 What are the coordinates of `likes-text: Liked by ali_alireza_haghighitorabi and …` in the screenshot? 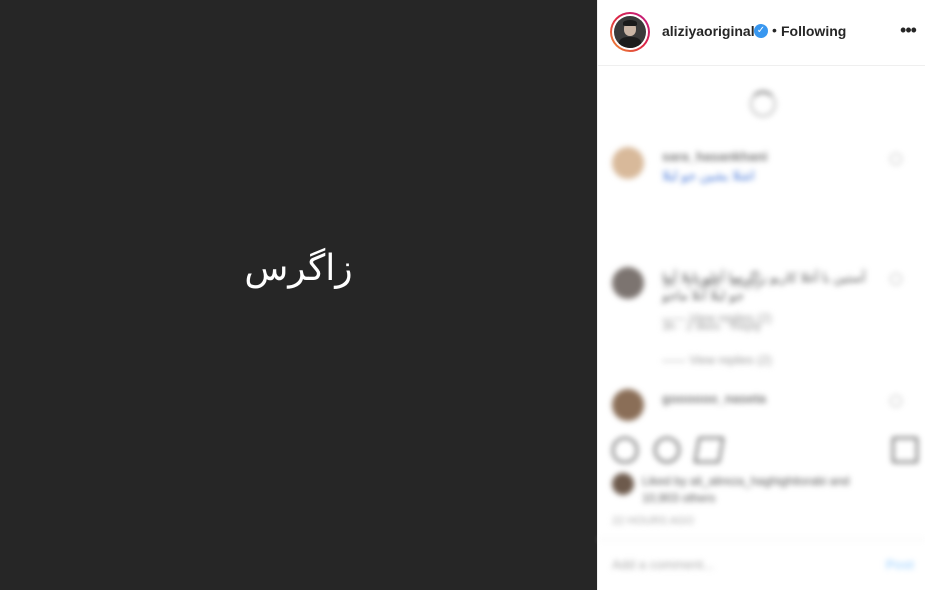 It's located at (762, 490).